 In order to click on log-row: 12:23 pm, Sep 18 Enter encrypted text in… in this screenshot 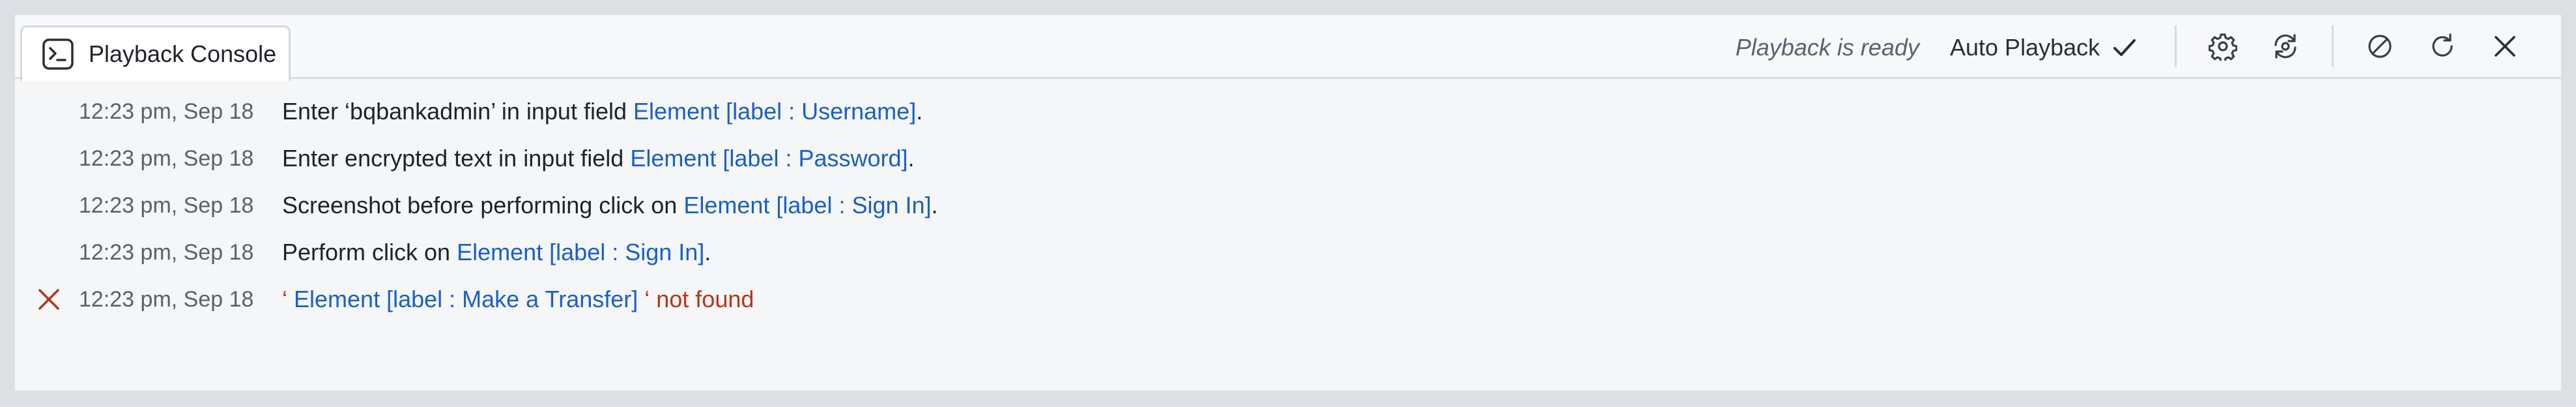, I will do `click(1288, 158)`.